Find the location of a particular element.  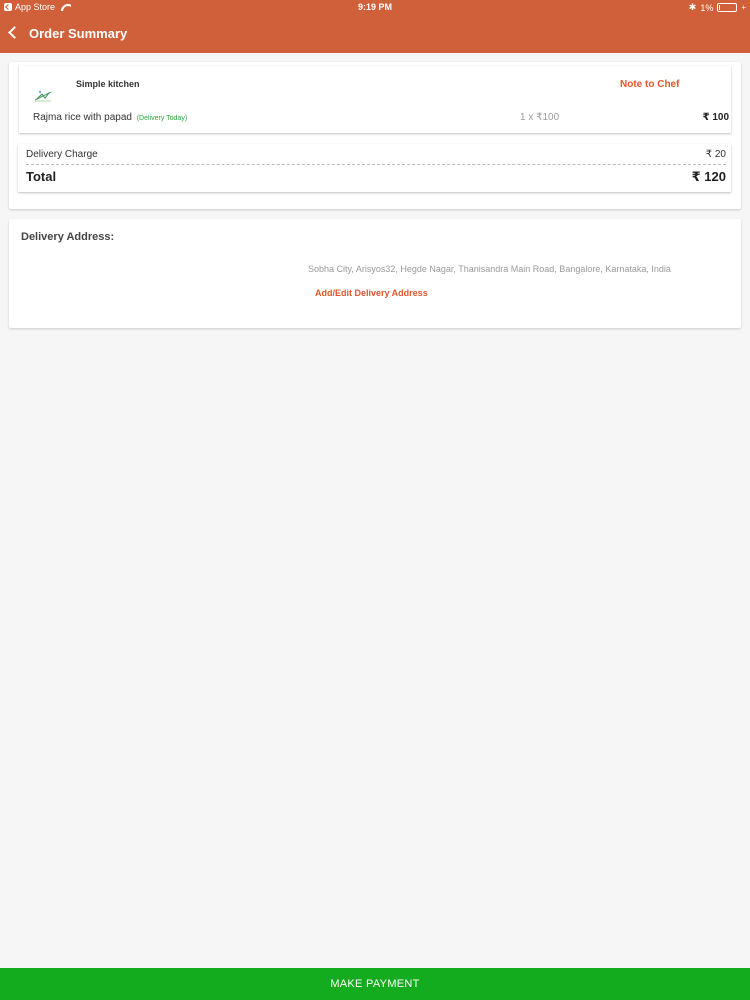

delivery-charge-value: ₹ 20 is located at coordinates (715, 154).